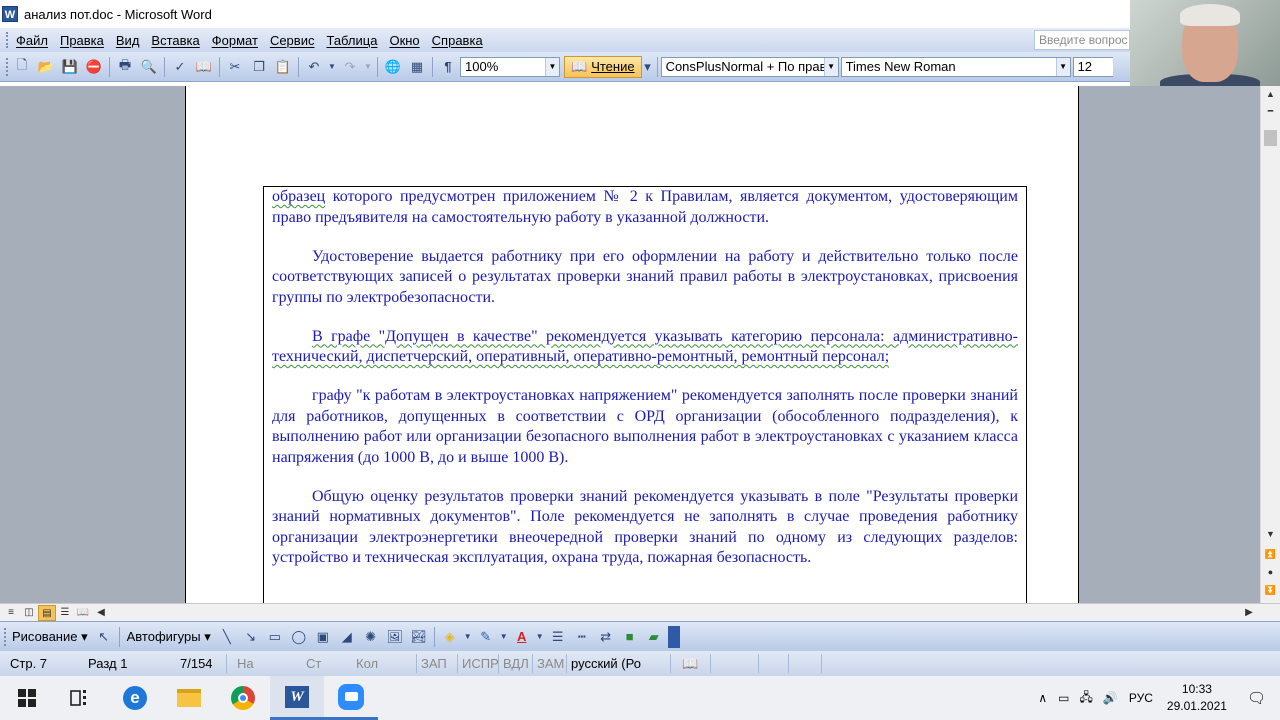 Image resolution: width=1280 pixels, height=720 pixels. I want to click on horizontal-scrollbar: ≡ ◫ ▤ ☰ 📖 ◀ ▶, so click(640, 612).